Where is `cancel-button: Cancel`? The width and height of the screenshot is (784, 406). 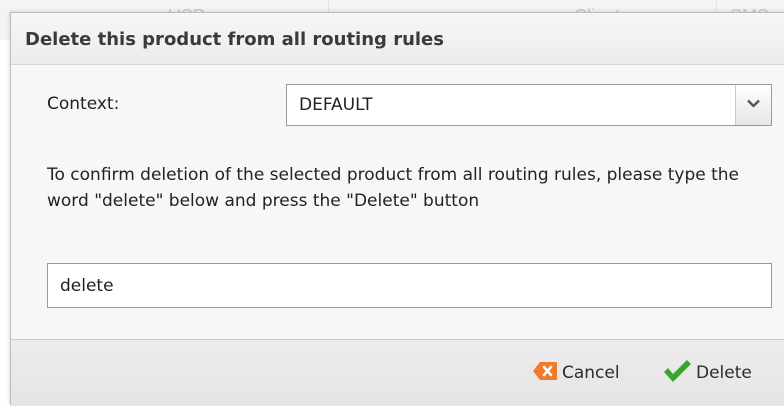 cancel-button: Cancel is located at coordinates (576, 373).